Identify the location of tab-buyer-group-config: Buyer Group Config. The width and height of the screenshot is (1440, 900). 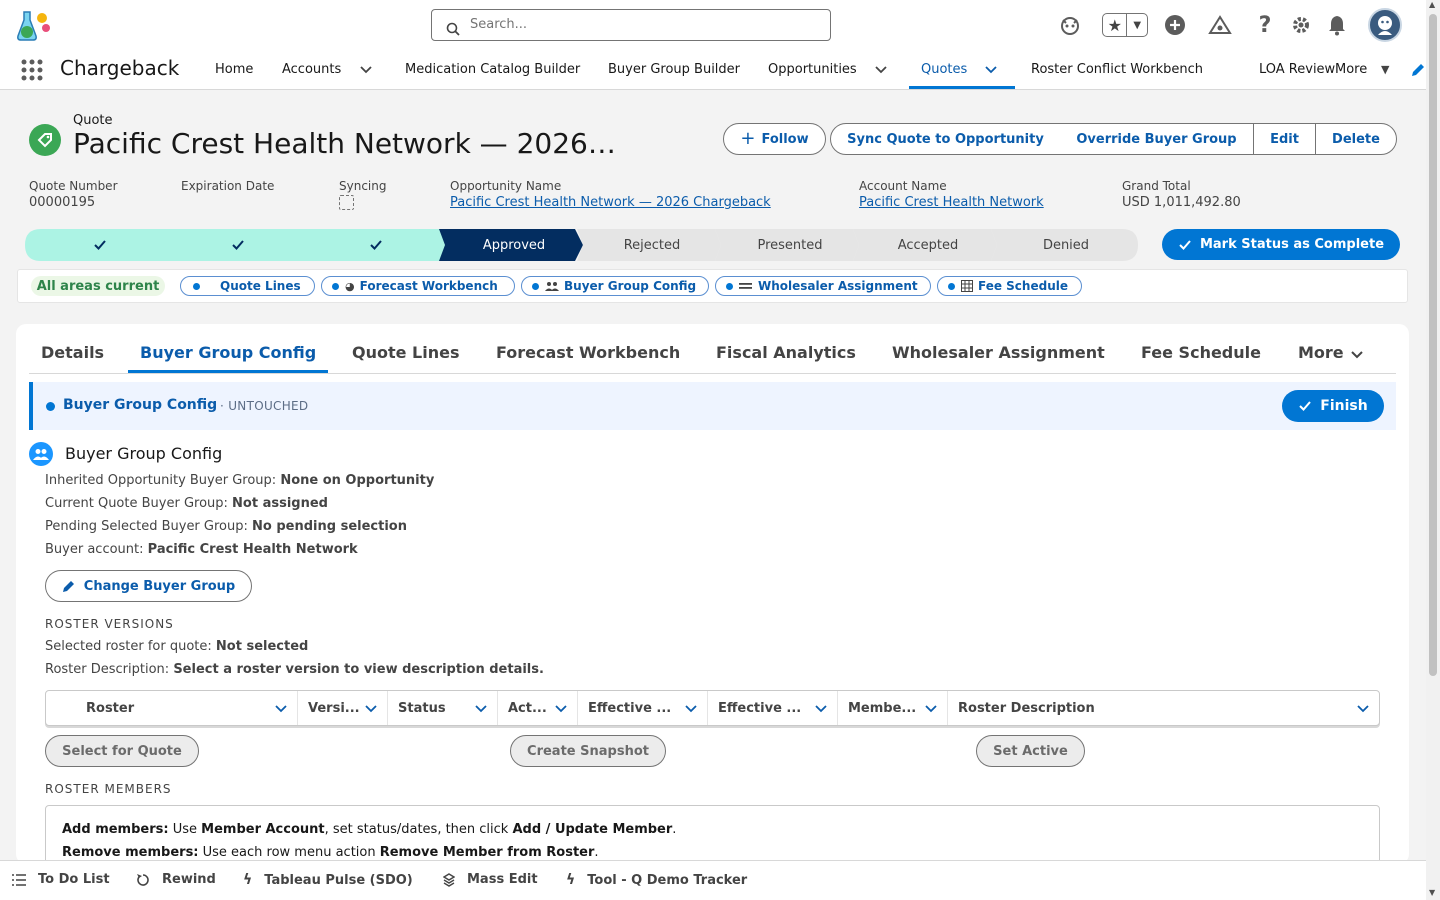
(228, 352).